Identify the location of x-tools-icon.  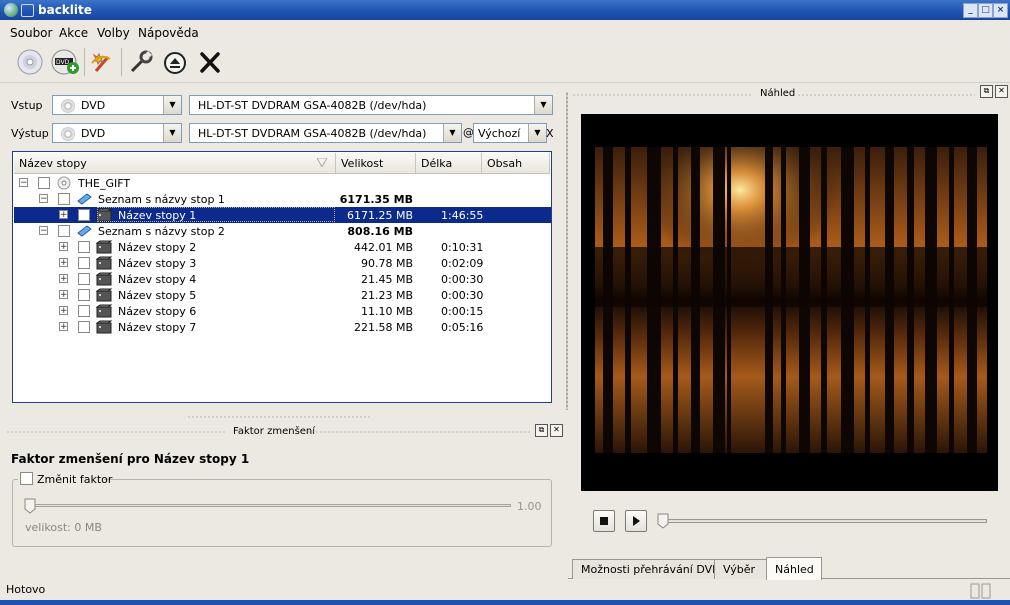
(210, 62).